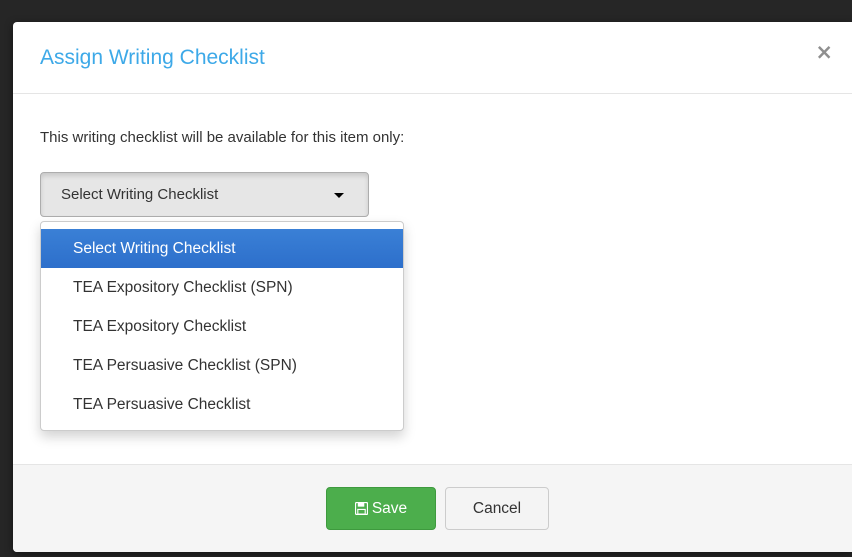  I want to click on writing-checklist-select: Select Writing Checklist, so click(204, 194).